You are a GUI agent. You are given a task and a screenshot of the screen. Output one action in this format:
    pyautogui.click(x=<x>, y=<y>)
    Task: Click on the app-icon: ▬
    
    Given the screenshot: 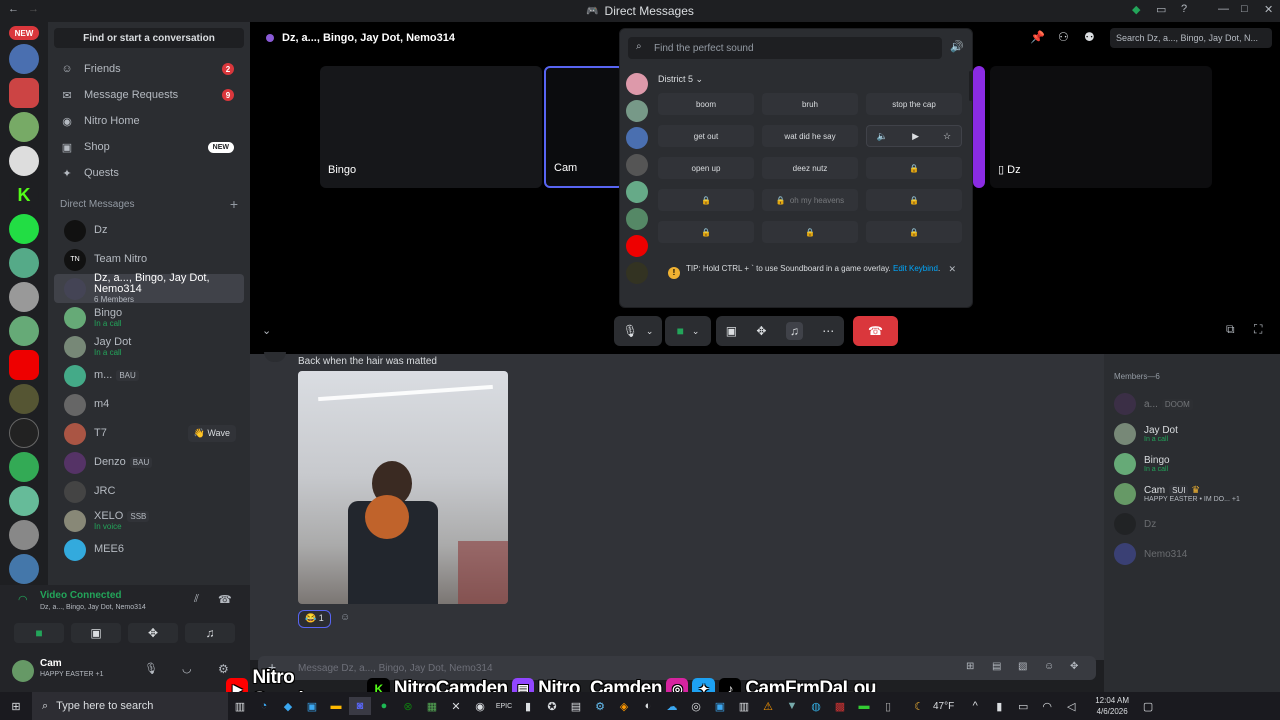 What is the action you would take?
    pyautogui.click(x=864, y=706)
    